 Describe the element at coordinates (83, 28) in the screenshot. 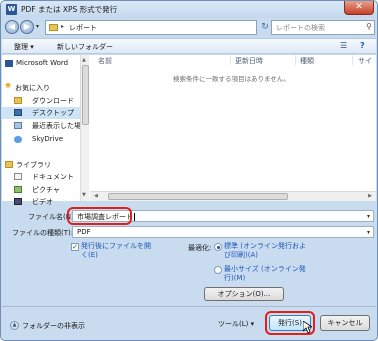

I see `breadcrumb-current-folder: レポート` at that location.